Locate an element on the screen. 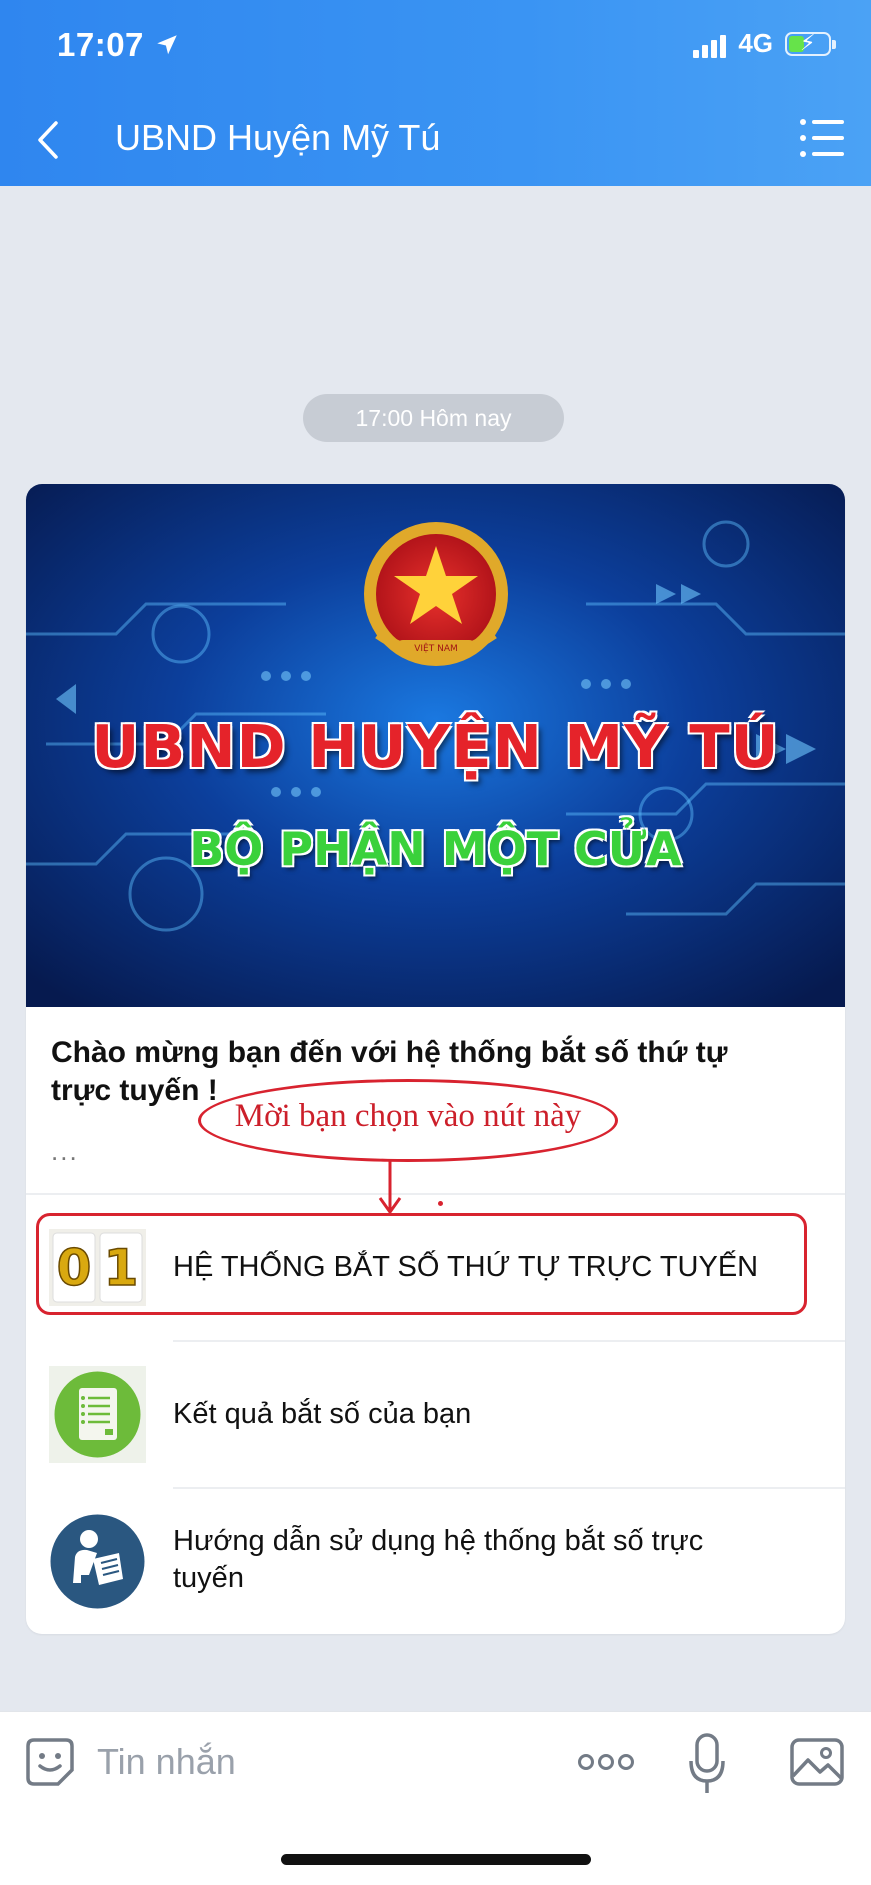  svg-text: VIỆT NAM is located at coordinates (436, 648).